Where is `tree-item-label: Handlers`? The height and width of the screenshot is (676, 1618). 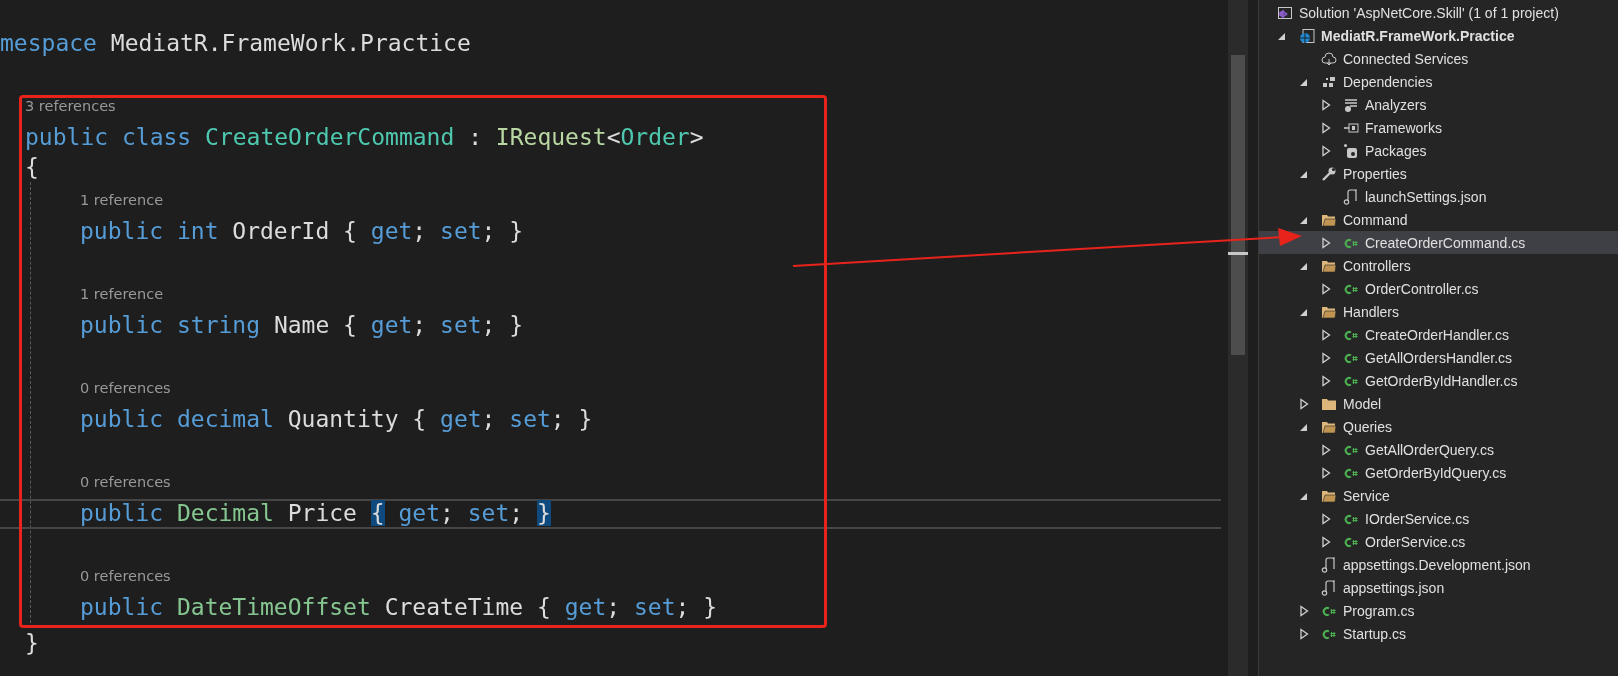 tree-item-label: Handlers is located at coordinates (1371, 311).